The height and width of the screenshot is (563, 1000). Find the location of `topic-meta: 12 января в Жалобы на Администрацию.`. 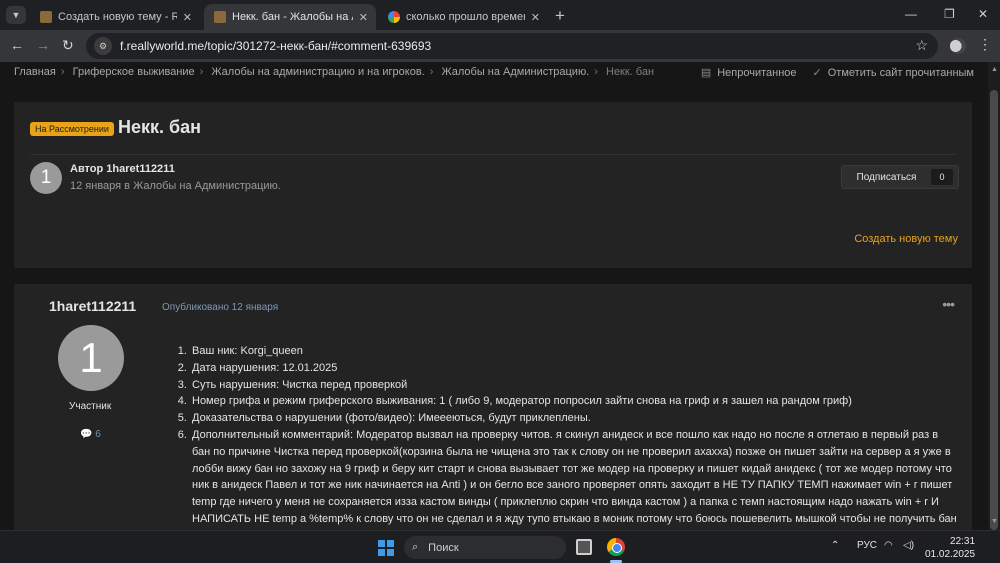

topic-meta: 12 января в Жалобы на Администрацию. is located at coordinates (175, 186).